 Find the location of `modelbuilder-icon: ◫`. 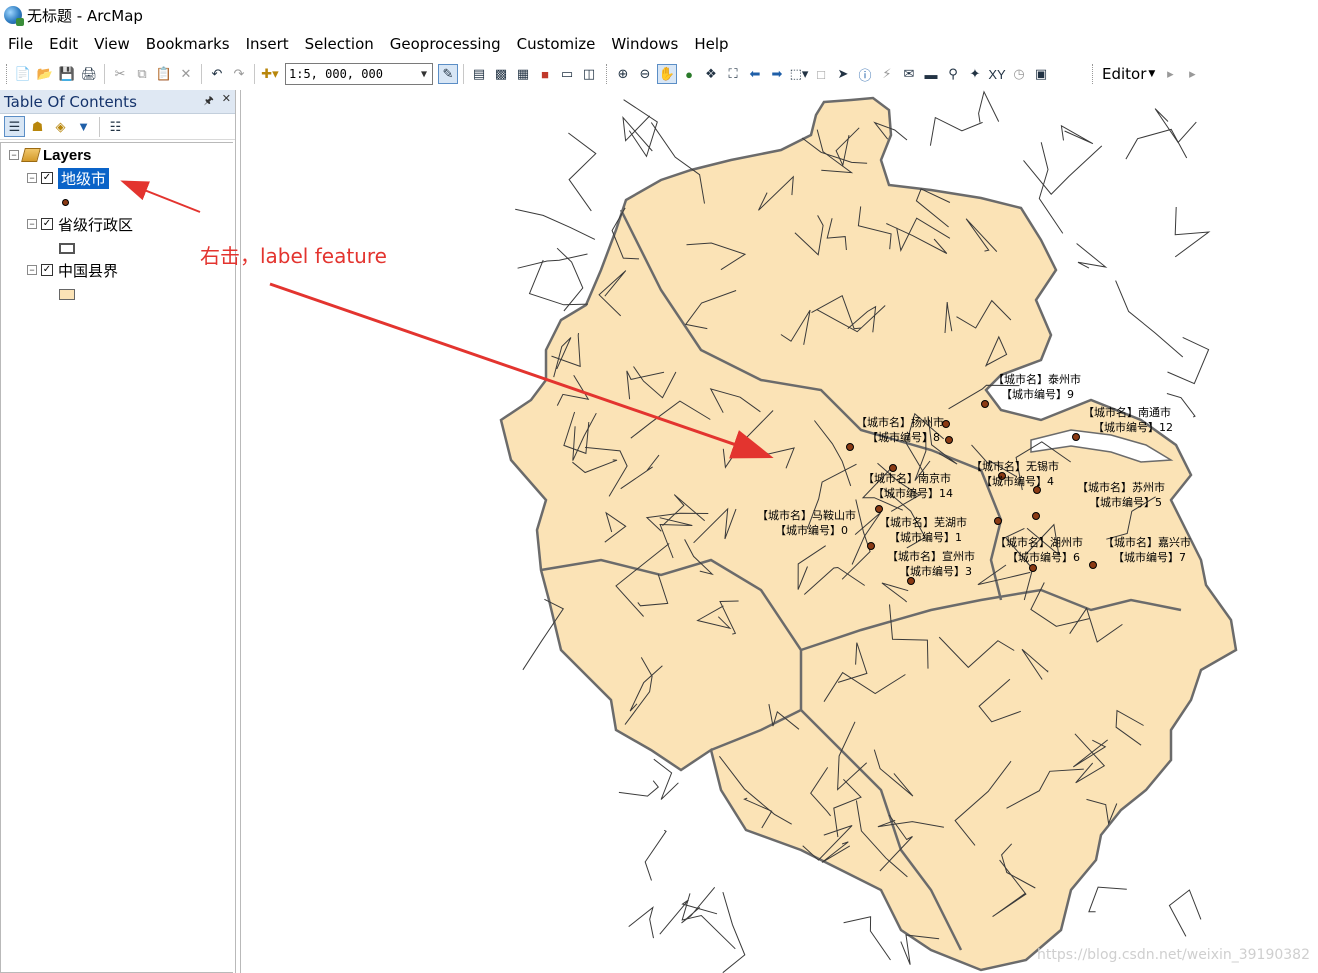

modelbuilder-icon: ◫ is located at coordinates (589, 74).